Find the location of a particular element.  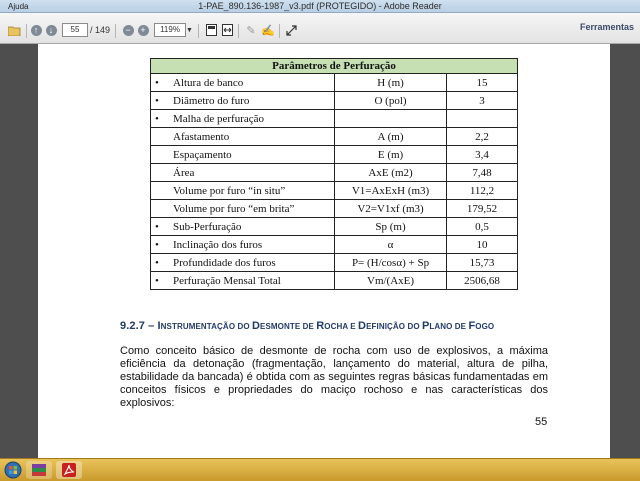

table-row: • Malha de perfuração is located at coordinates (334, 118).